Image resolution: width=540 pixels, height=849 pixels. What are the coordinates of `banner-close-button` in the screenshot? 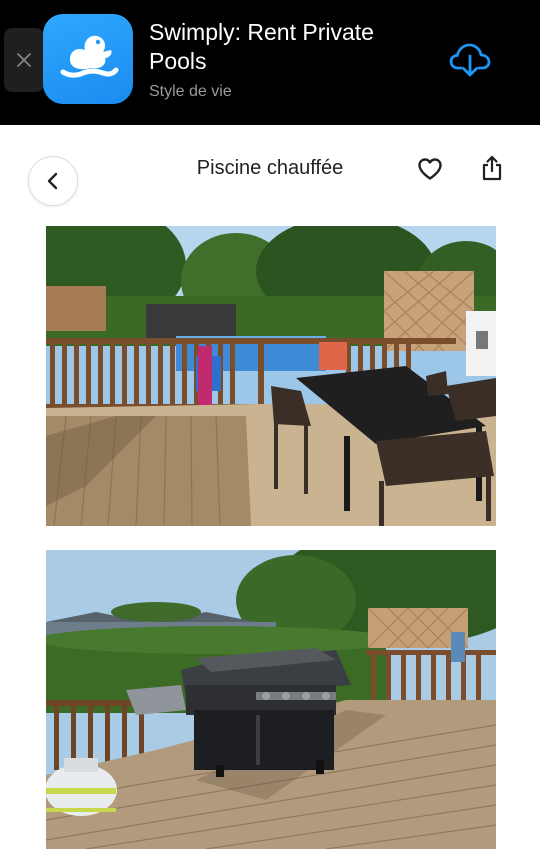 It's located at (24, 60).